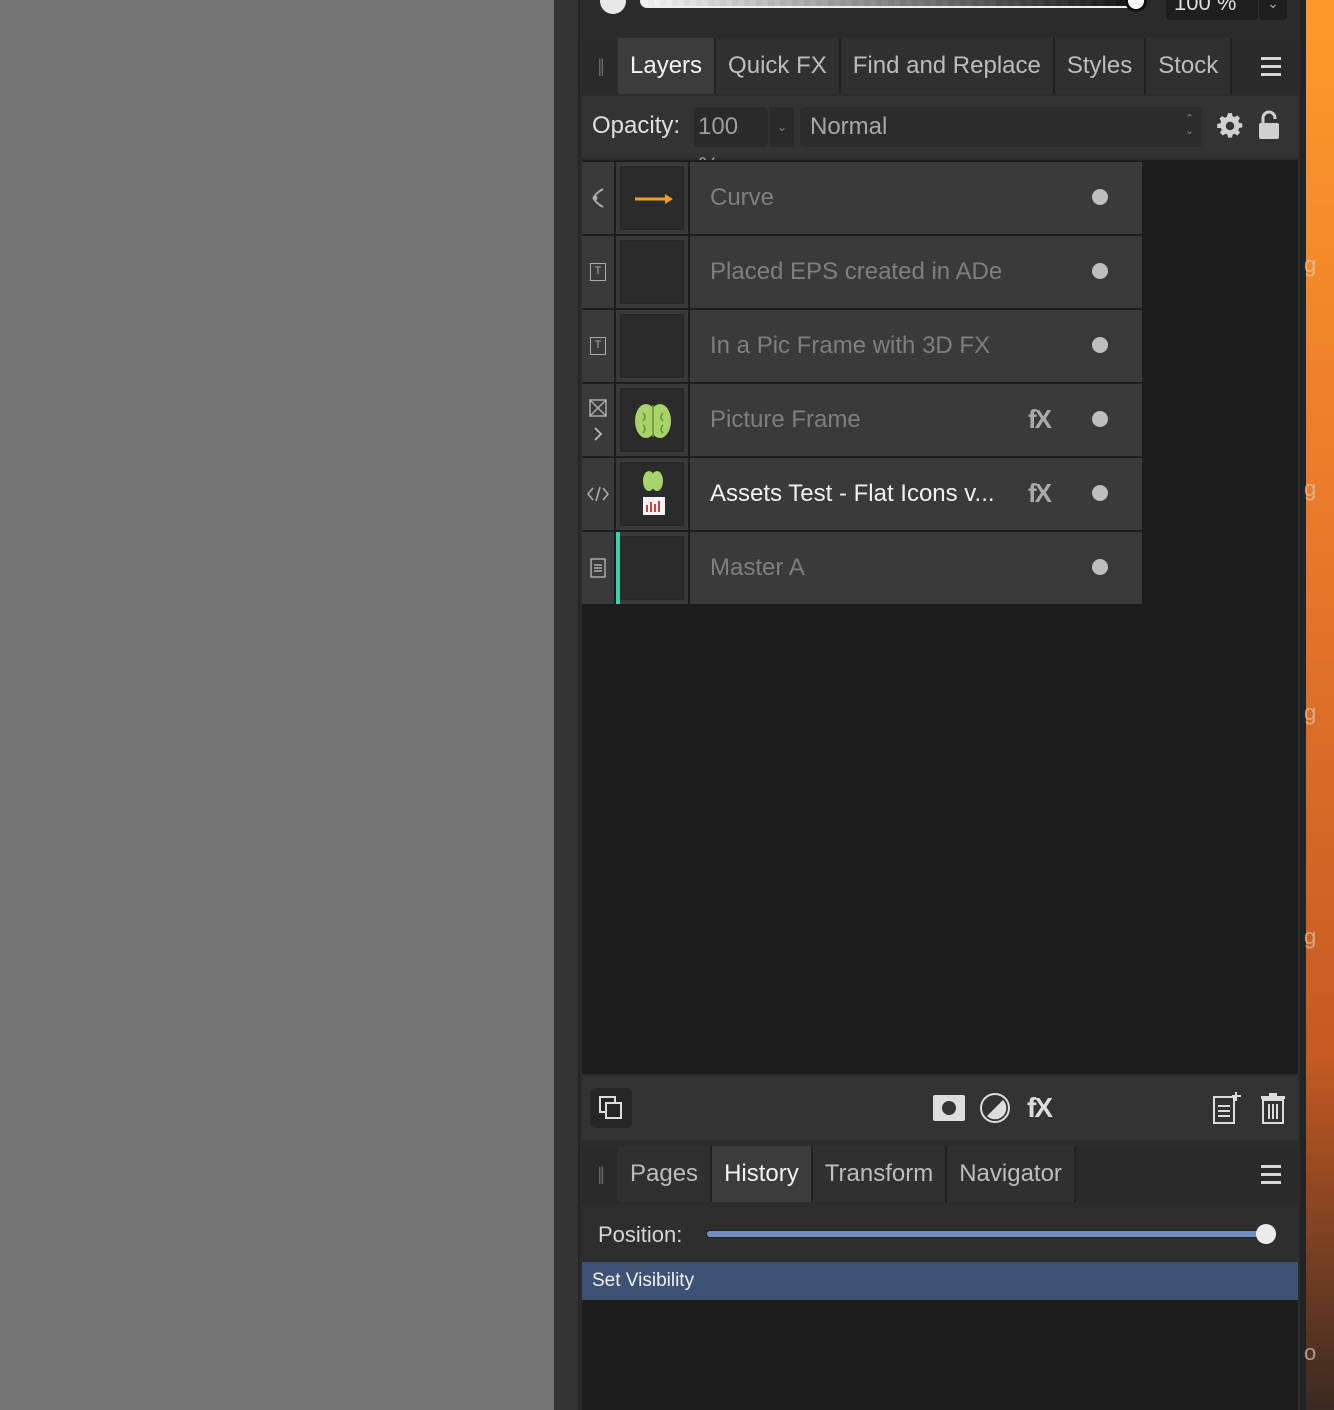 The image size is (1334, 1410). I want to click on layer-properties-bar: Opacity: 100 % ⌄ Normal ⌃⌄, so click(940, 138).